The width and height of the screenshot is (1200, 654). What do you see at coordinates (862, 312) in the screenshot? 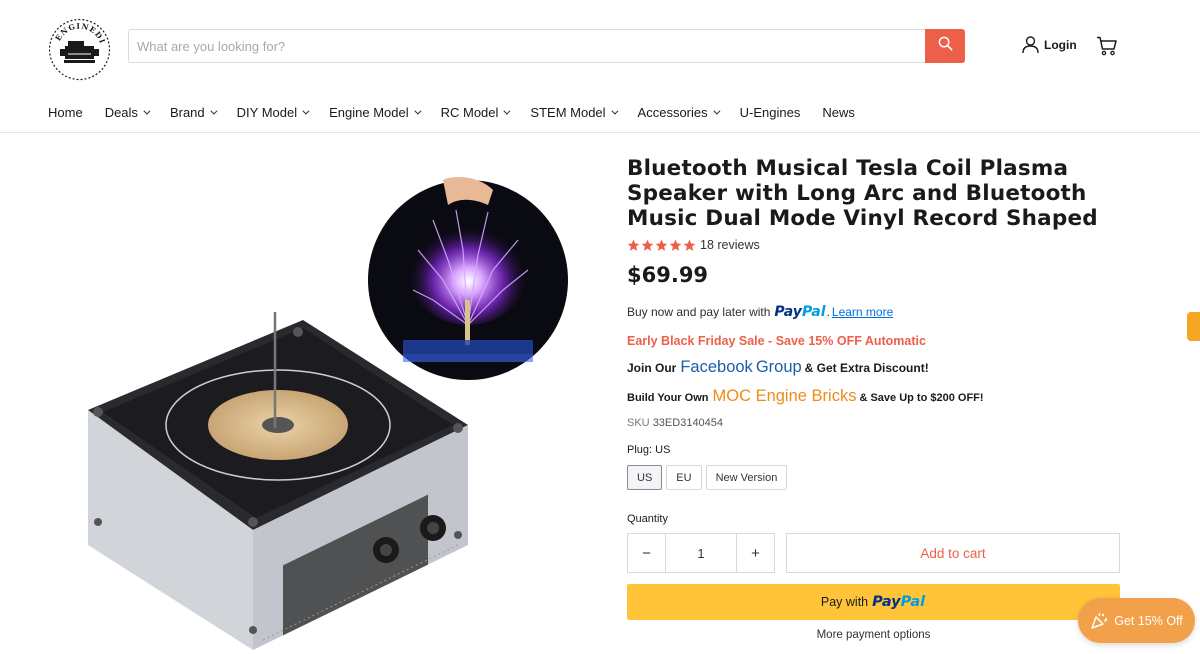
I see `learn-more-link: Learn more` at bounding box center [862, 312].